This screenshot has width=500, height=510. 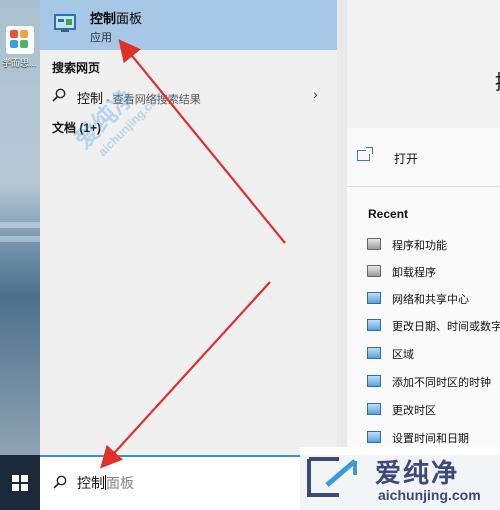 I want to click on recent-item-label: 更改时区, so click(x=414, y=411).